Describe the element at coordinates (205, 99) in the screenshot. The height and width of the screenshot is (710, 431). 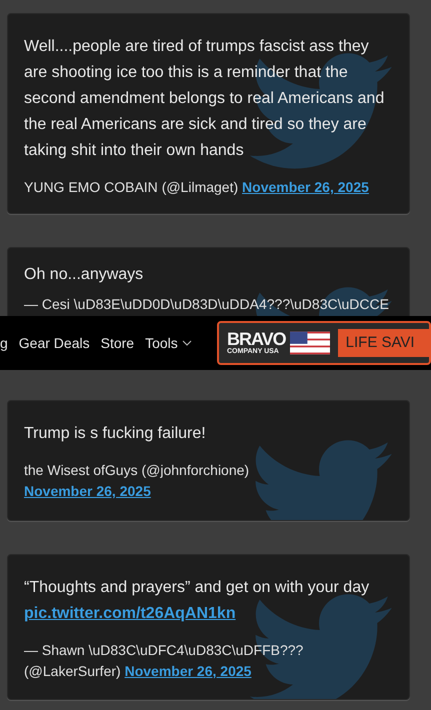
I see `tweet-text: Well....people are tired of trumps fascist ass they are shooting ice too this is a reminder that the second amendment belongs to real Americans and the real Americans are sick and tired so they are taking shit into their own hands` at that location.